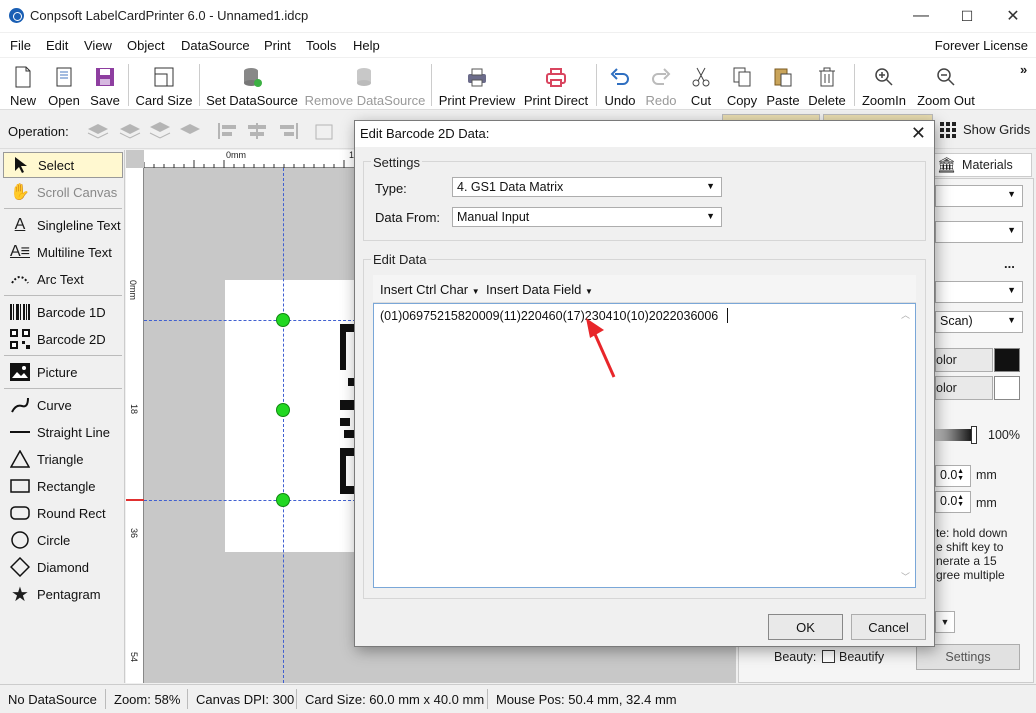 This screenshot has width=1036, height=713. Describe the element at coordinates (146, 45) in the screenshot. I see `menu-object: Object` at that location.